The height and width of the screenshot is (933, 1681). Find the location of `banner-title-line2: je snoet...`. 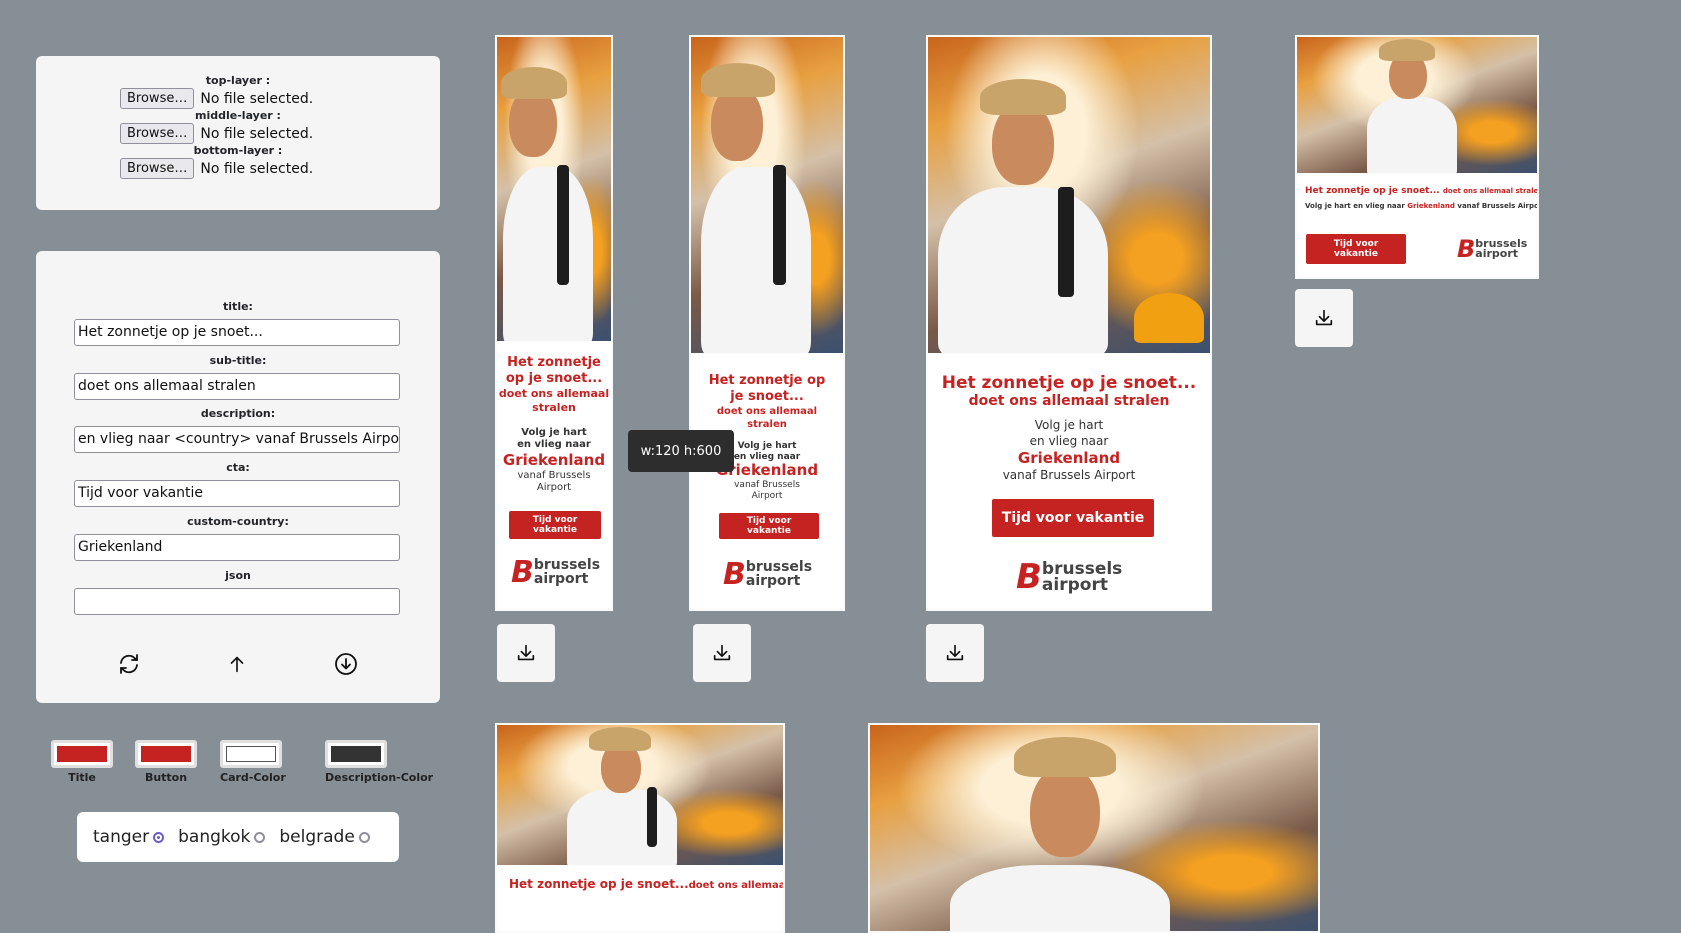

banner-title-line2: je snoet... is located at coordinates (767, 396).